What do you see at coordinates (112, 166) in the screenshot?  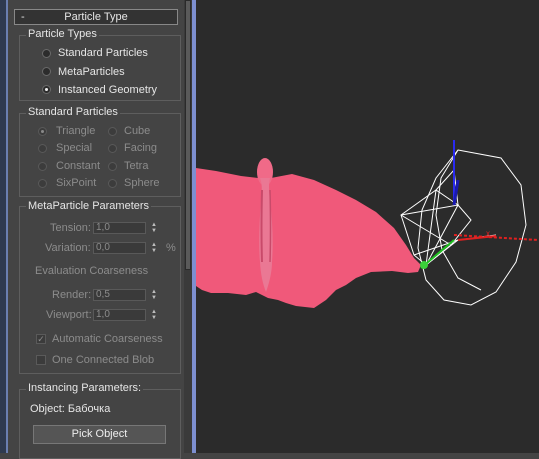 I see `radio-tetra` at bounding box center [112, 166].